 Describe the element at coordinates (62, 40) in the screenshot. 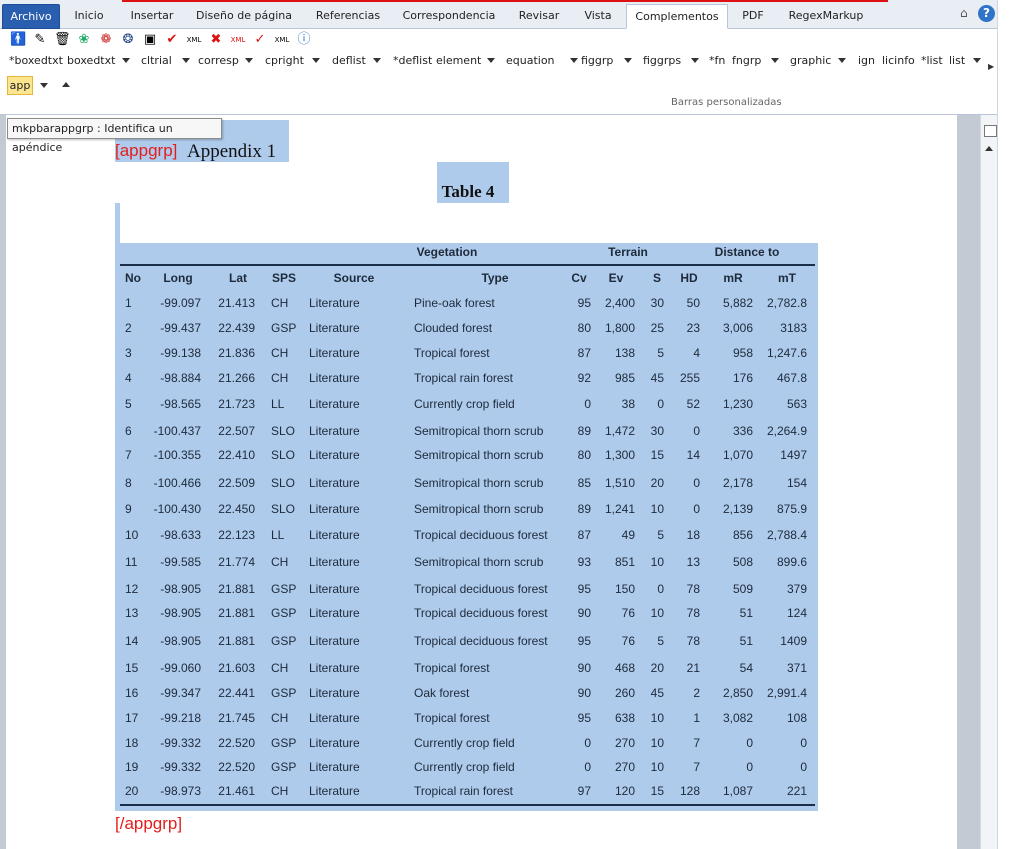

I see `trash-icon: 🗑` at that location.